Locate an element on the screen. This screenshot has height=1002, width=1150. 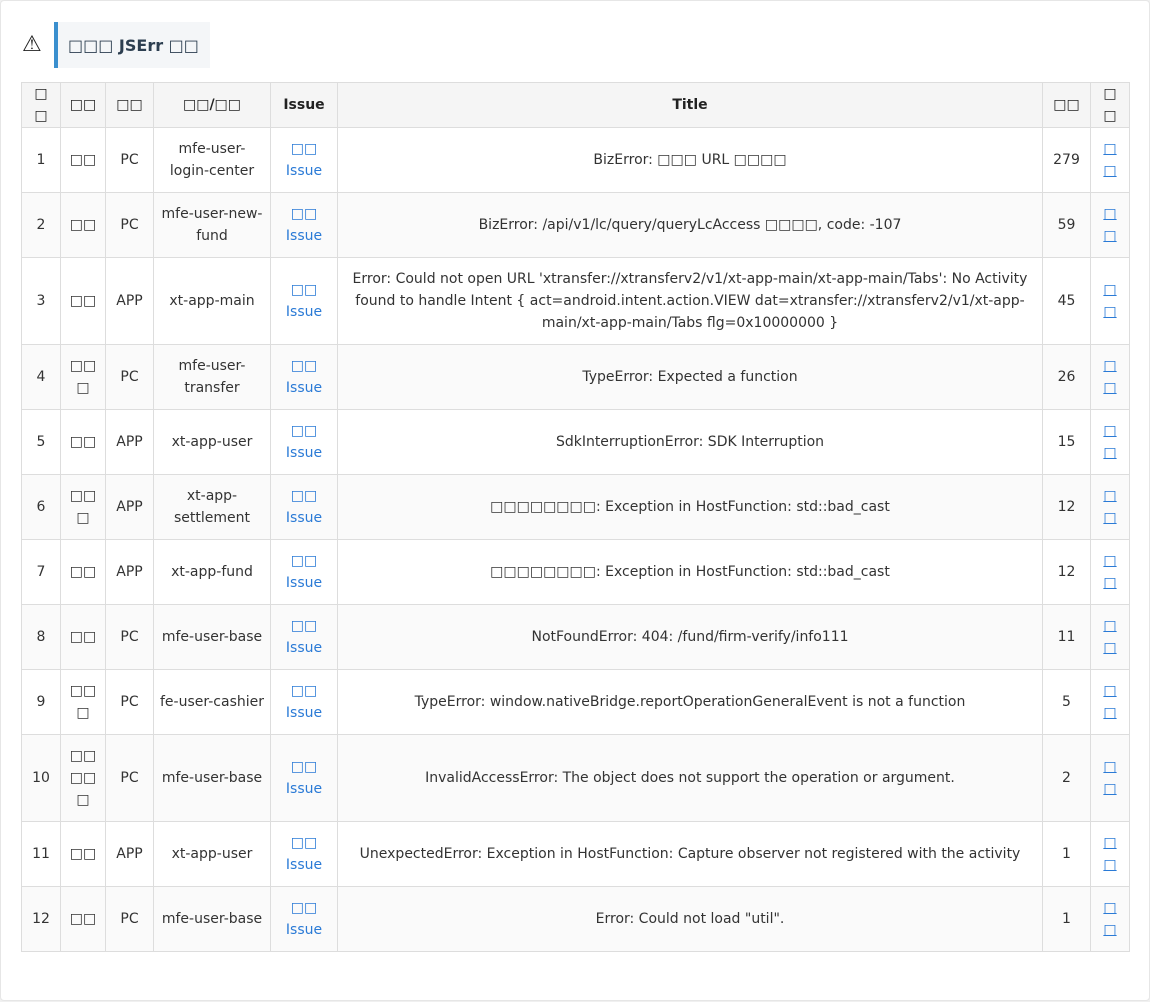
row-index-cell: 10 is located at coordinates (41, 778).